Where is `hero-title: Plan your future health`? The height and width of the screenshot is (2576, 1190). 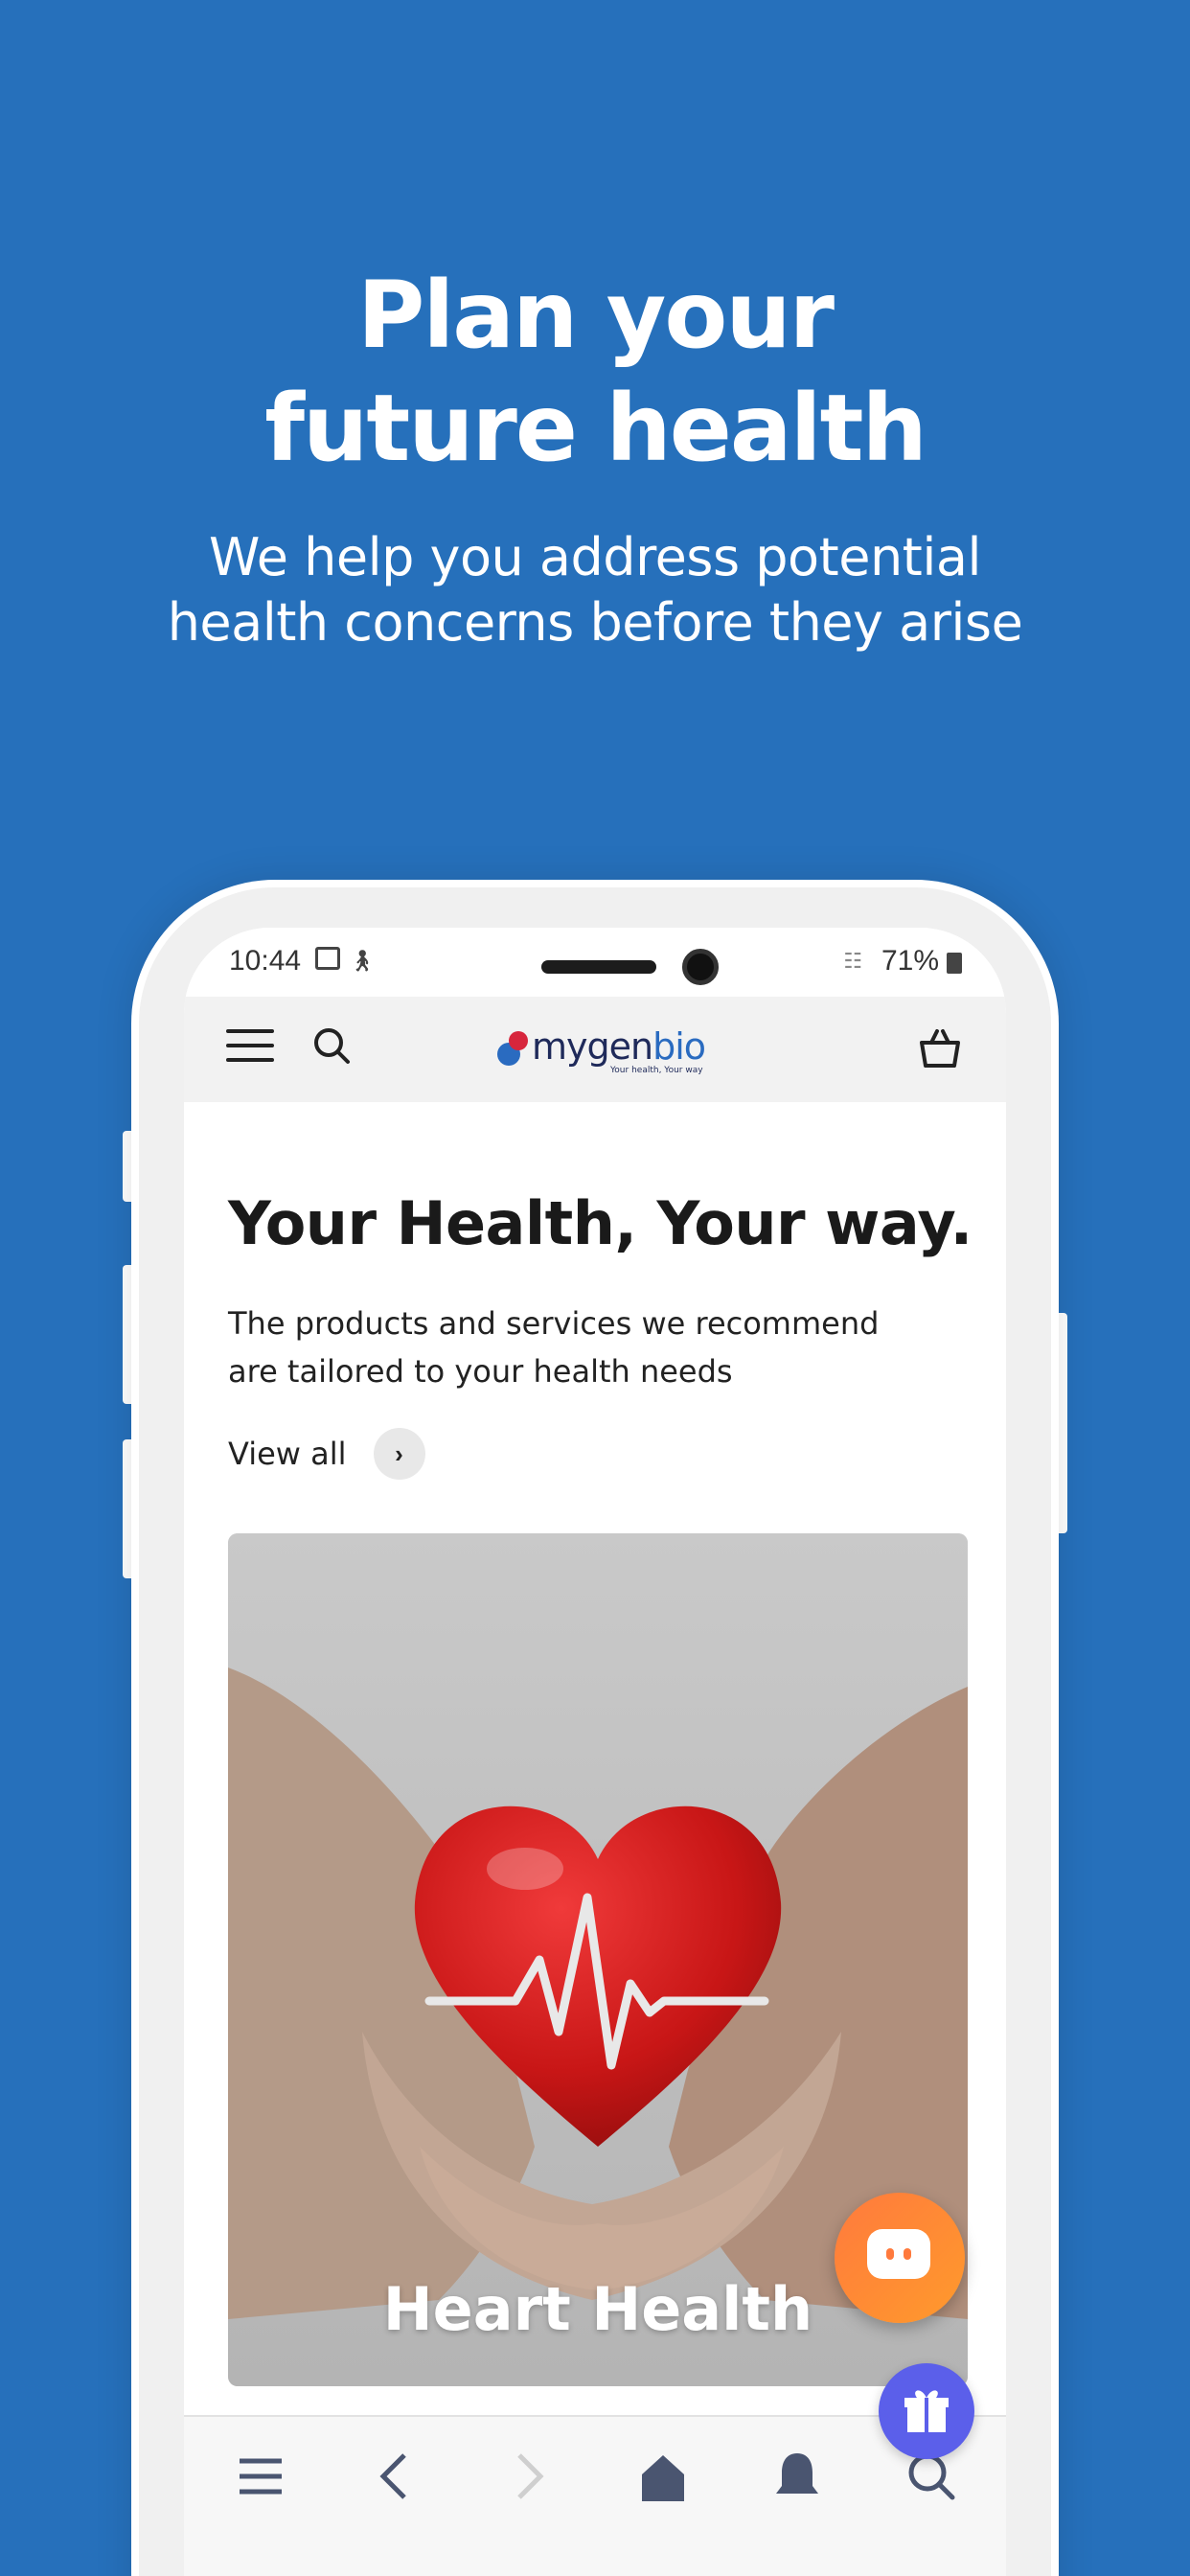 hero-title: Plan your future health is located at coordinates (595, 372).